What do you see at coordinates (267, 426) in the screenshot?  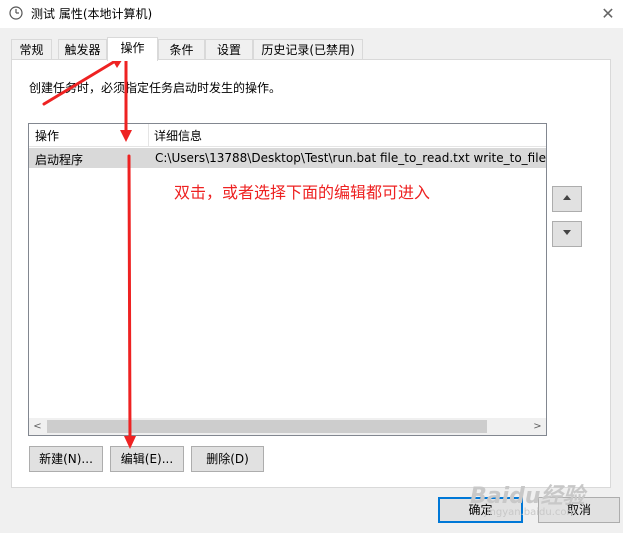 I see `scroll-thumb` at bounding box center [267, 426].